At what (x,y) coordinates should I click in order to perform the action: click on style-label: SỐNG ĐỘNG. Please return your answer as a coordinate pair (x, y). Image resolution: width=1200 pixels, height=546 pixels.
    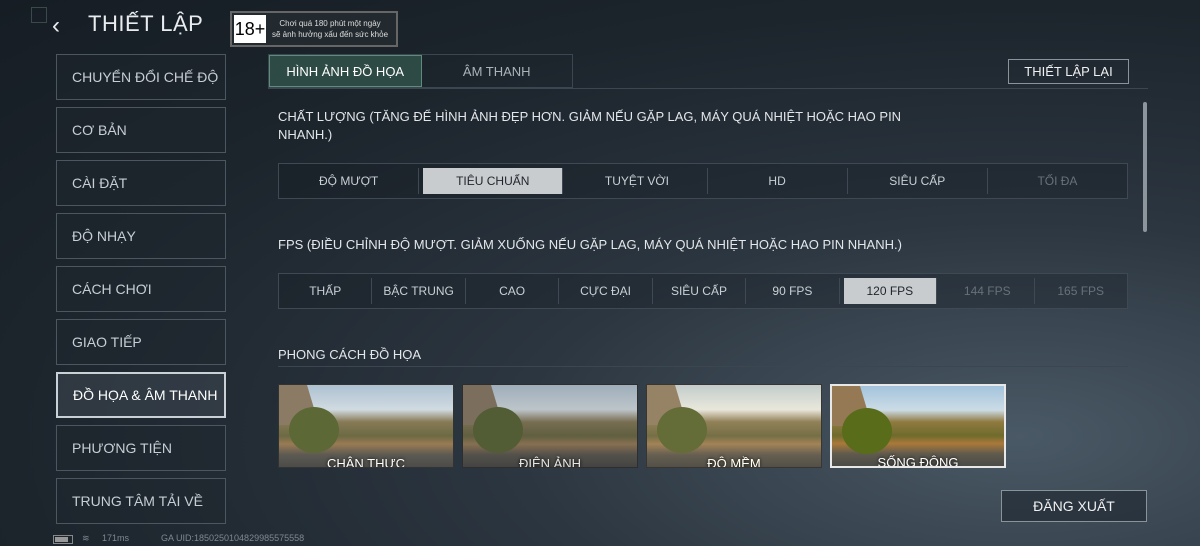
    Looking at the image, I should click on (918, 461).